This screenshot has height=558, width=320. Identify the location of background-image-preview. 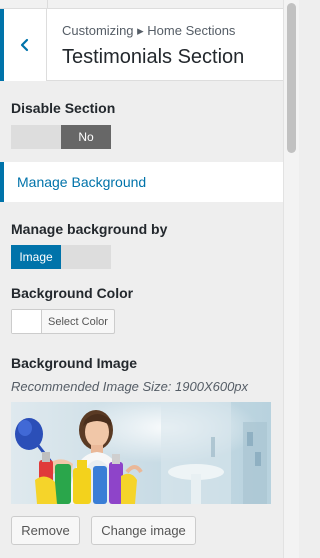
(141, 453).